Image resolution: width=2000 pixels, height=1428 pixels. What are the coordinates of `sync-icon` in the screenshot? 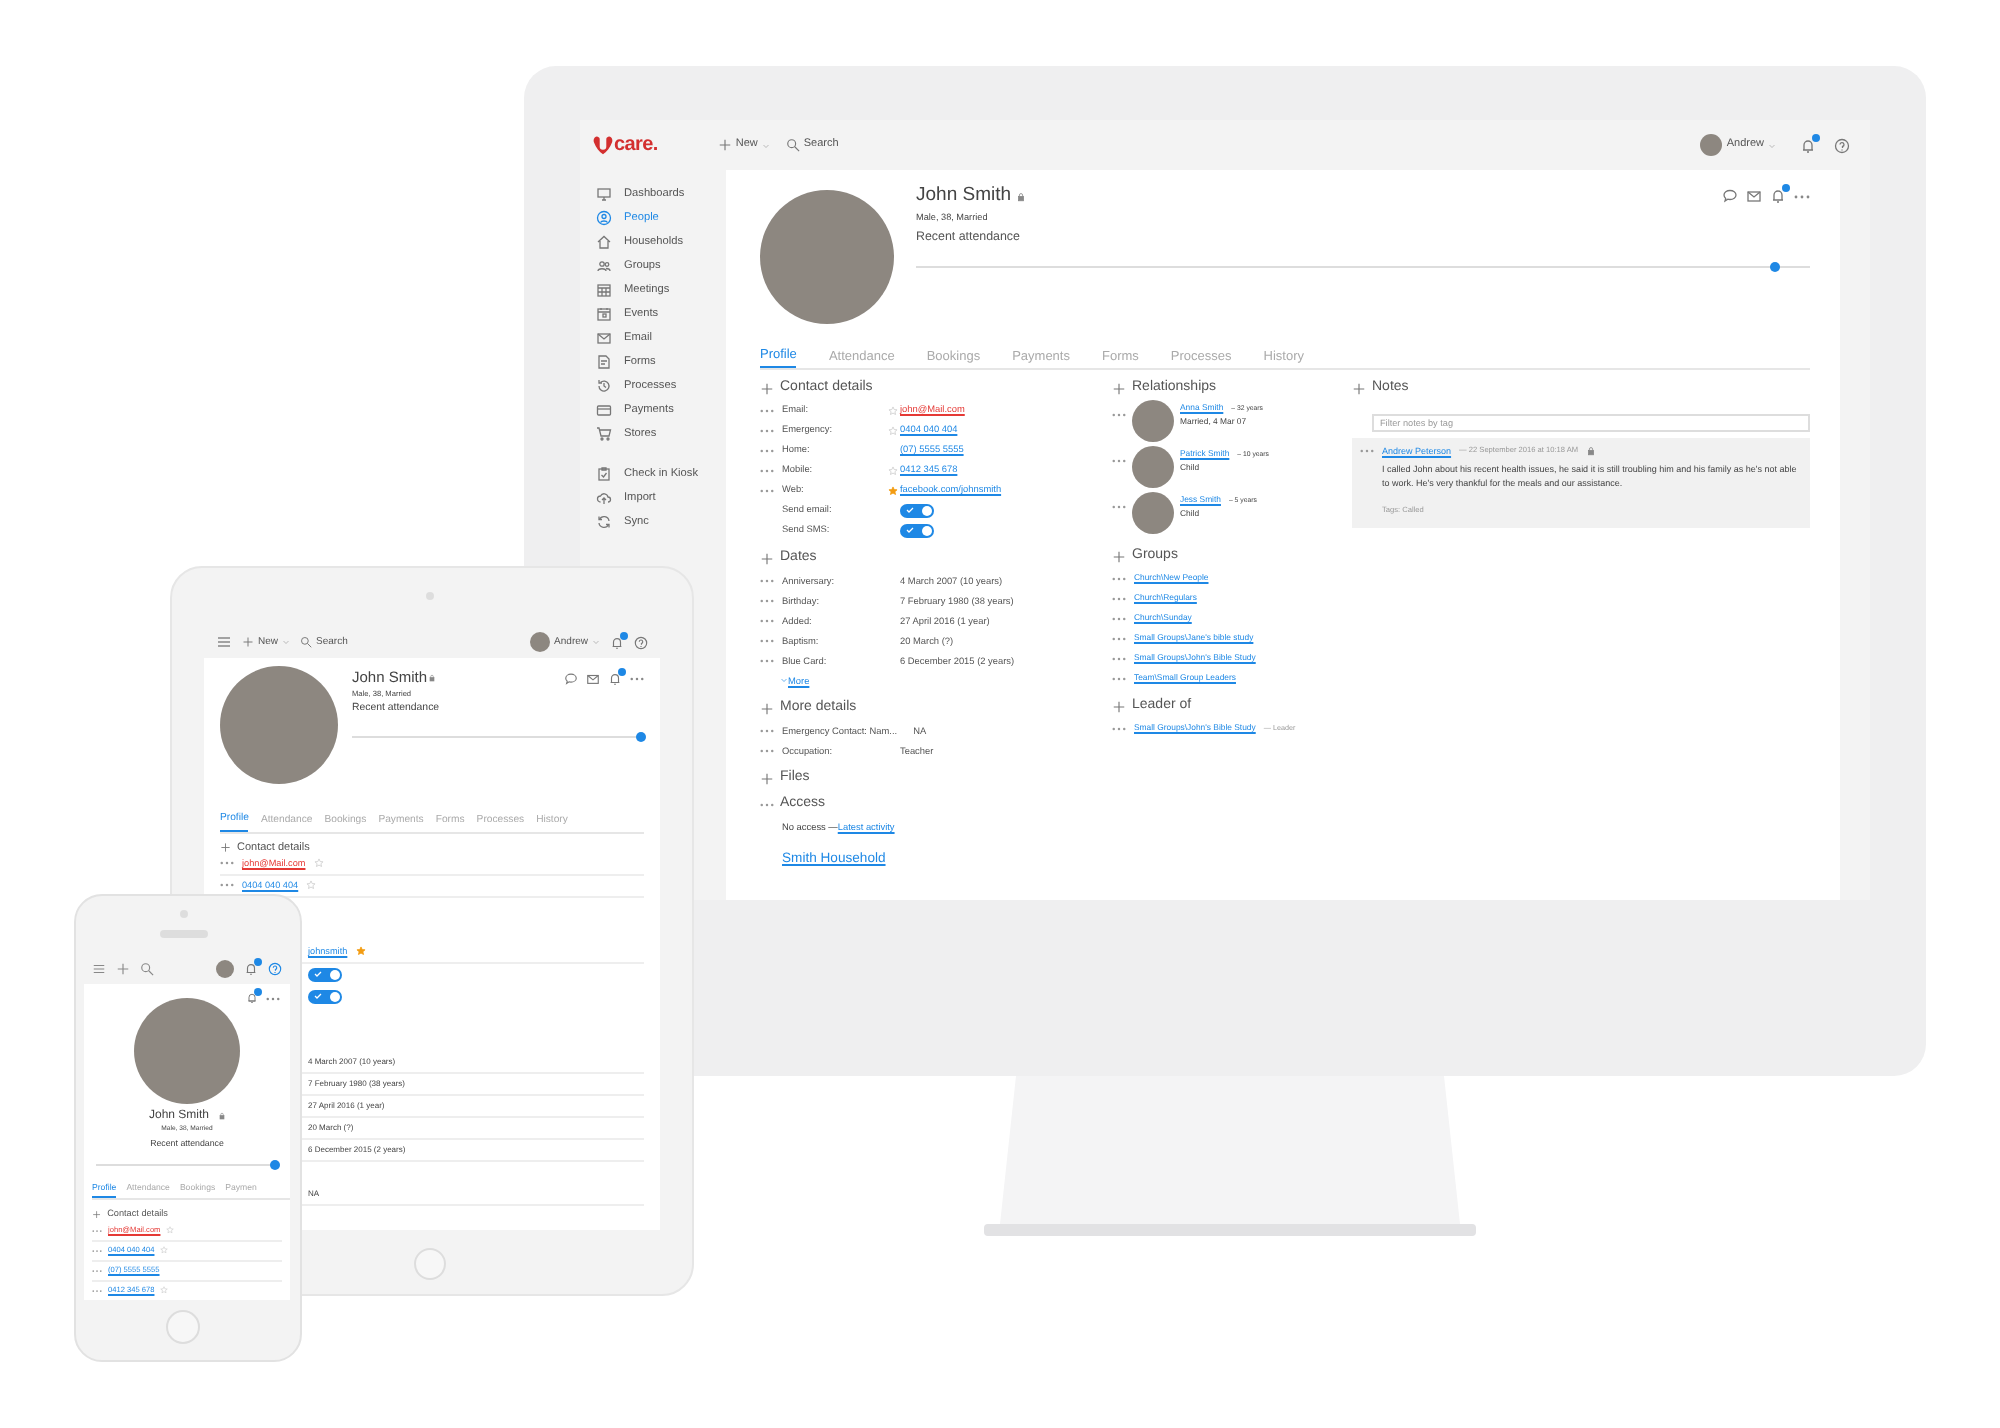 It's located at (604, 522).